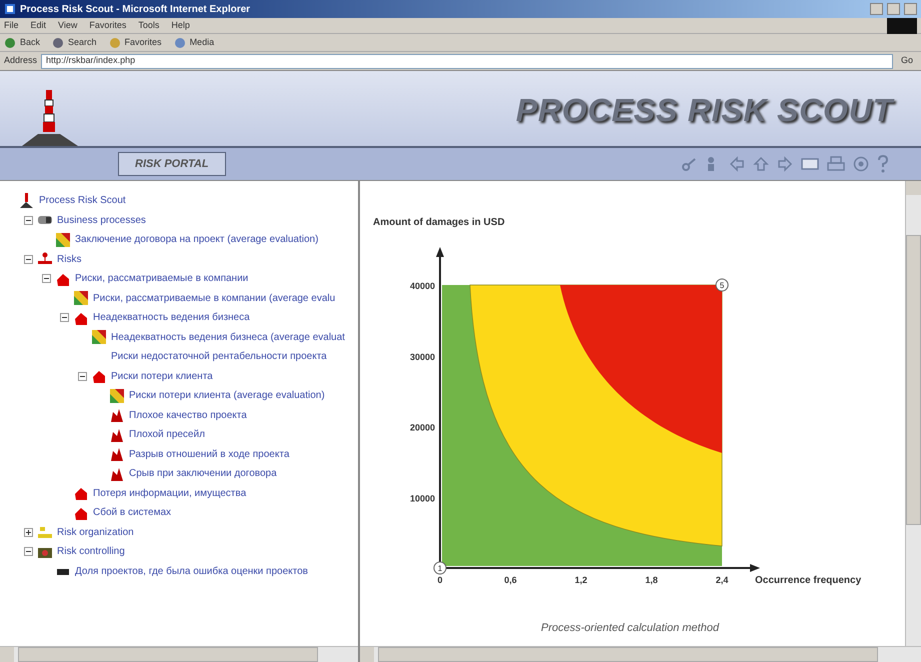 The height and width of the screenshot is (662, 921). Describe the element at coordinates (194, 43) in the screenshot. I see `toolbar-button: Media` at that location.